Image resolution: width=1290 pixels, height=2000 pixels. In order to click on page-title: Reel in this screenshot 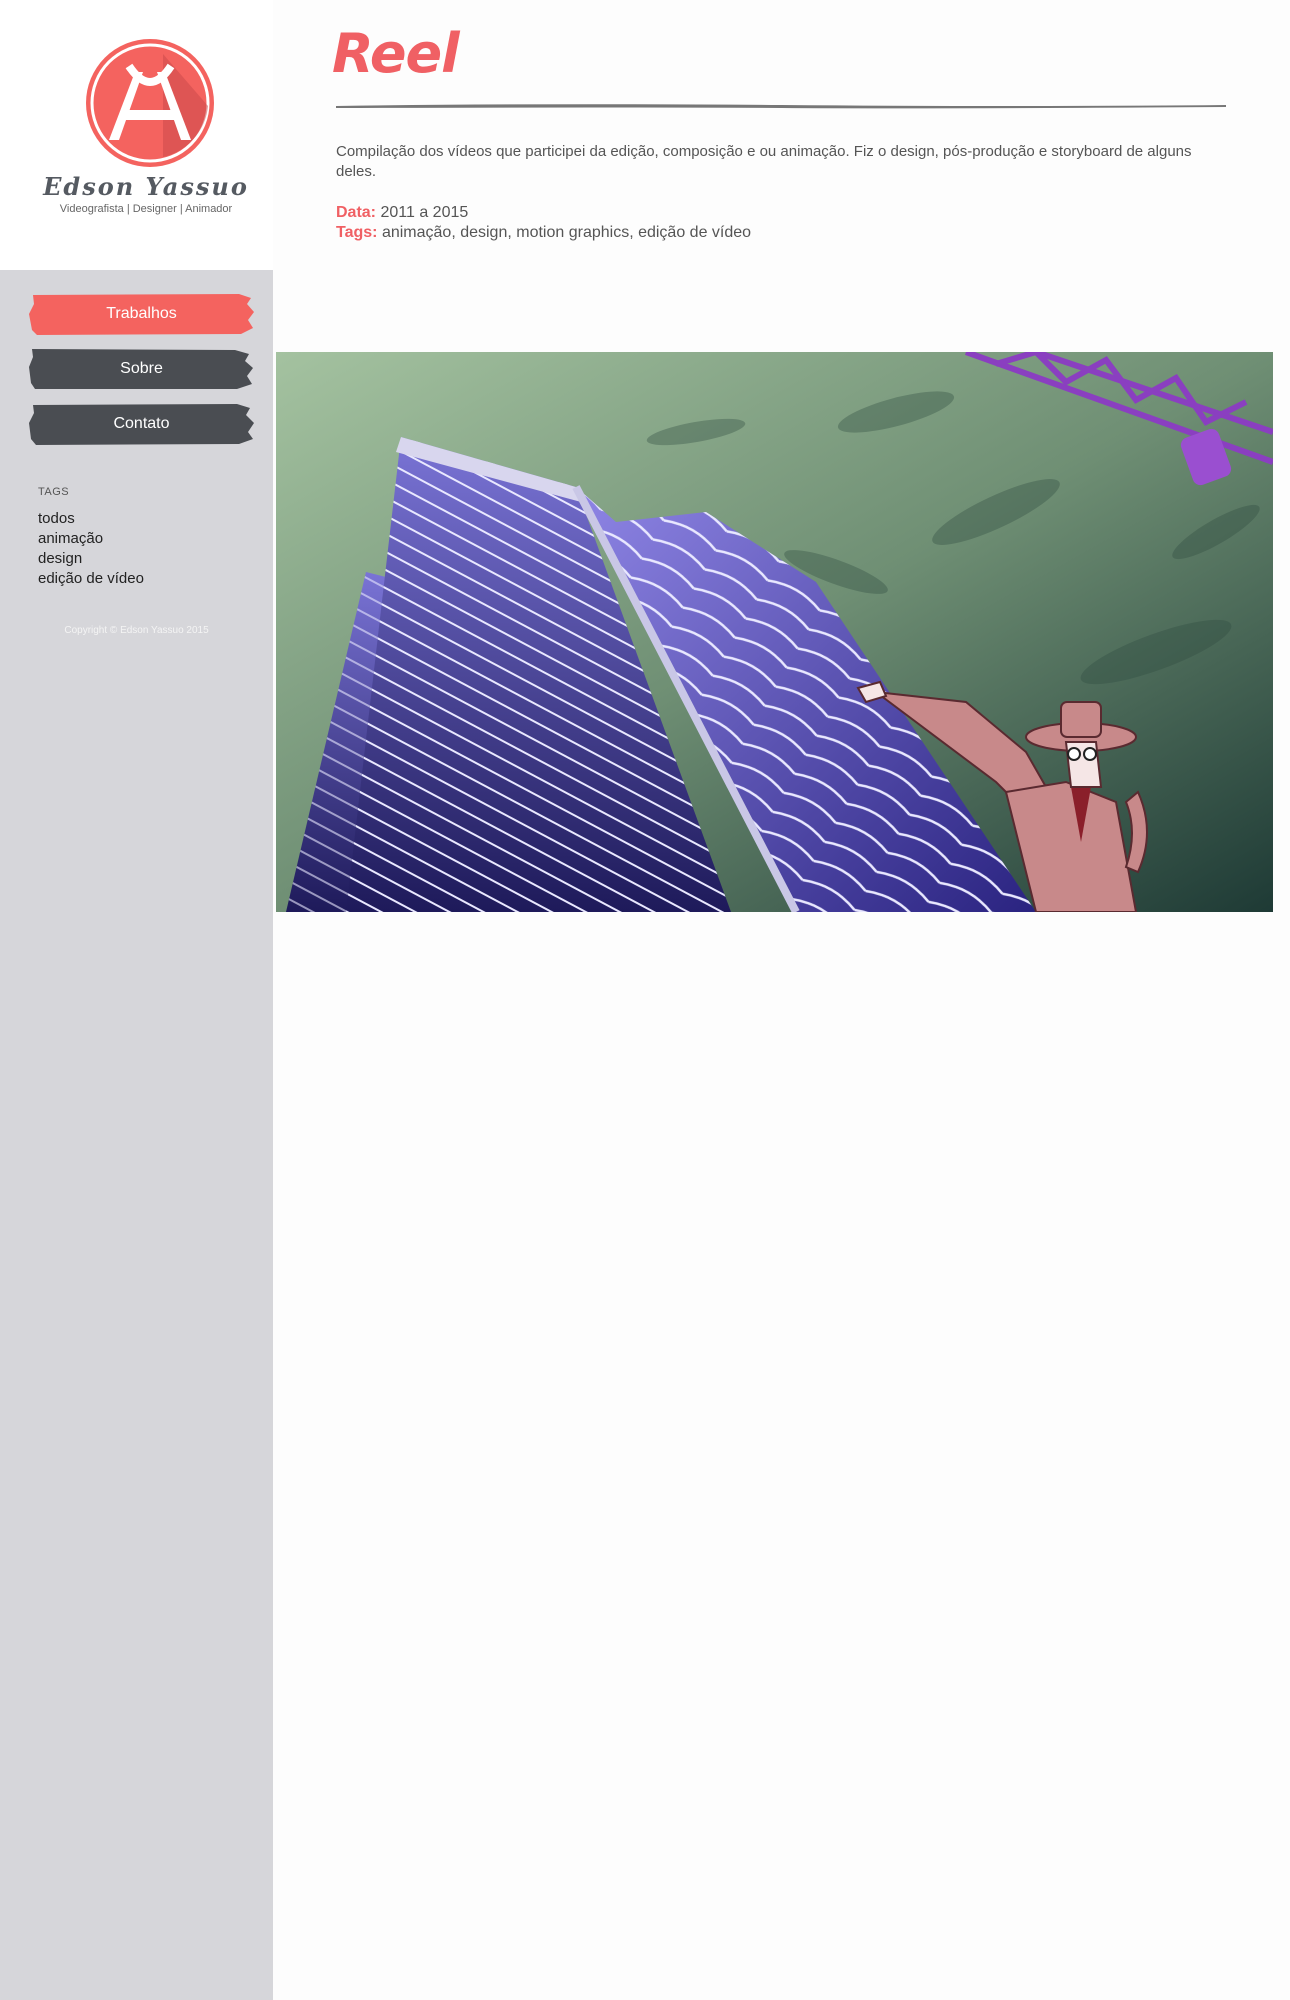, I will do `click(396, 53)`.